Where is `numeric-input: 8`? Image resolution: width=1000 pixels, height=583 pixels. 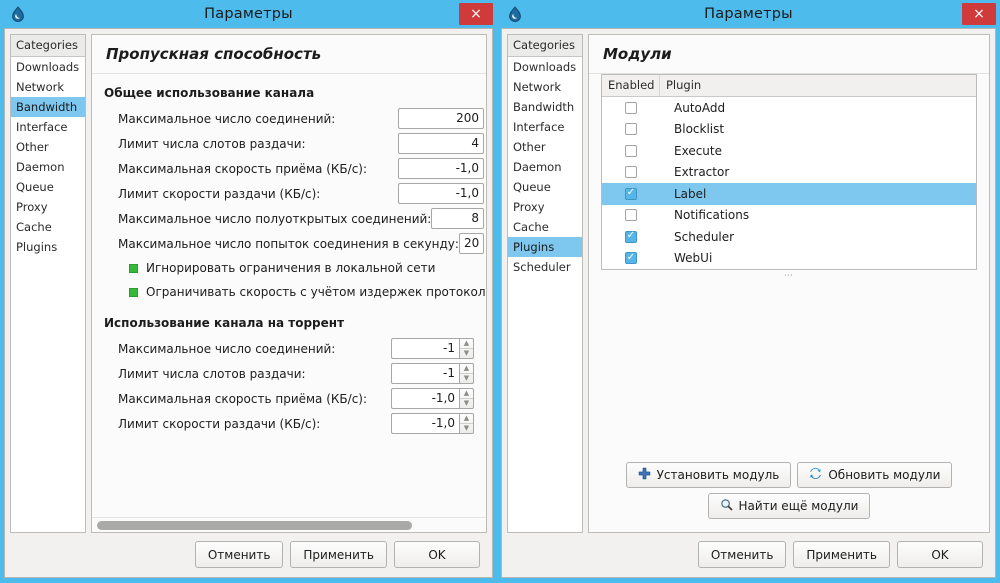 numeric-input: 8 is located at coordinates (457, 218).